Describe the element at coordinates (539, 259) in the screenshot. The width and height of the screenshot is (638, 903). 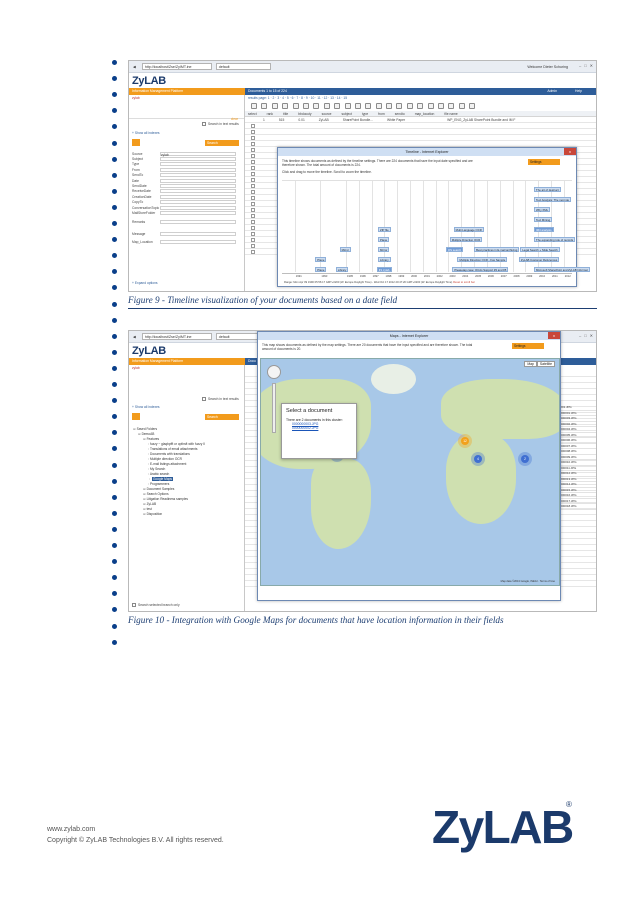
I see `timeline-event: ZyLAB Customer References` at that location.